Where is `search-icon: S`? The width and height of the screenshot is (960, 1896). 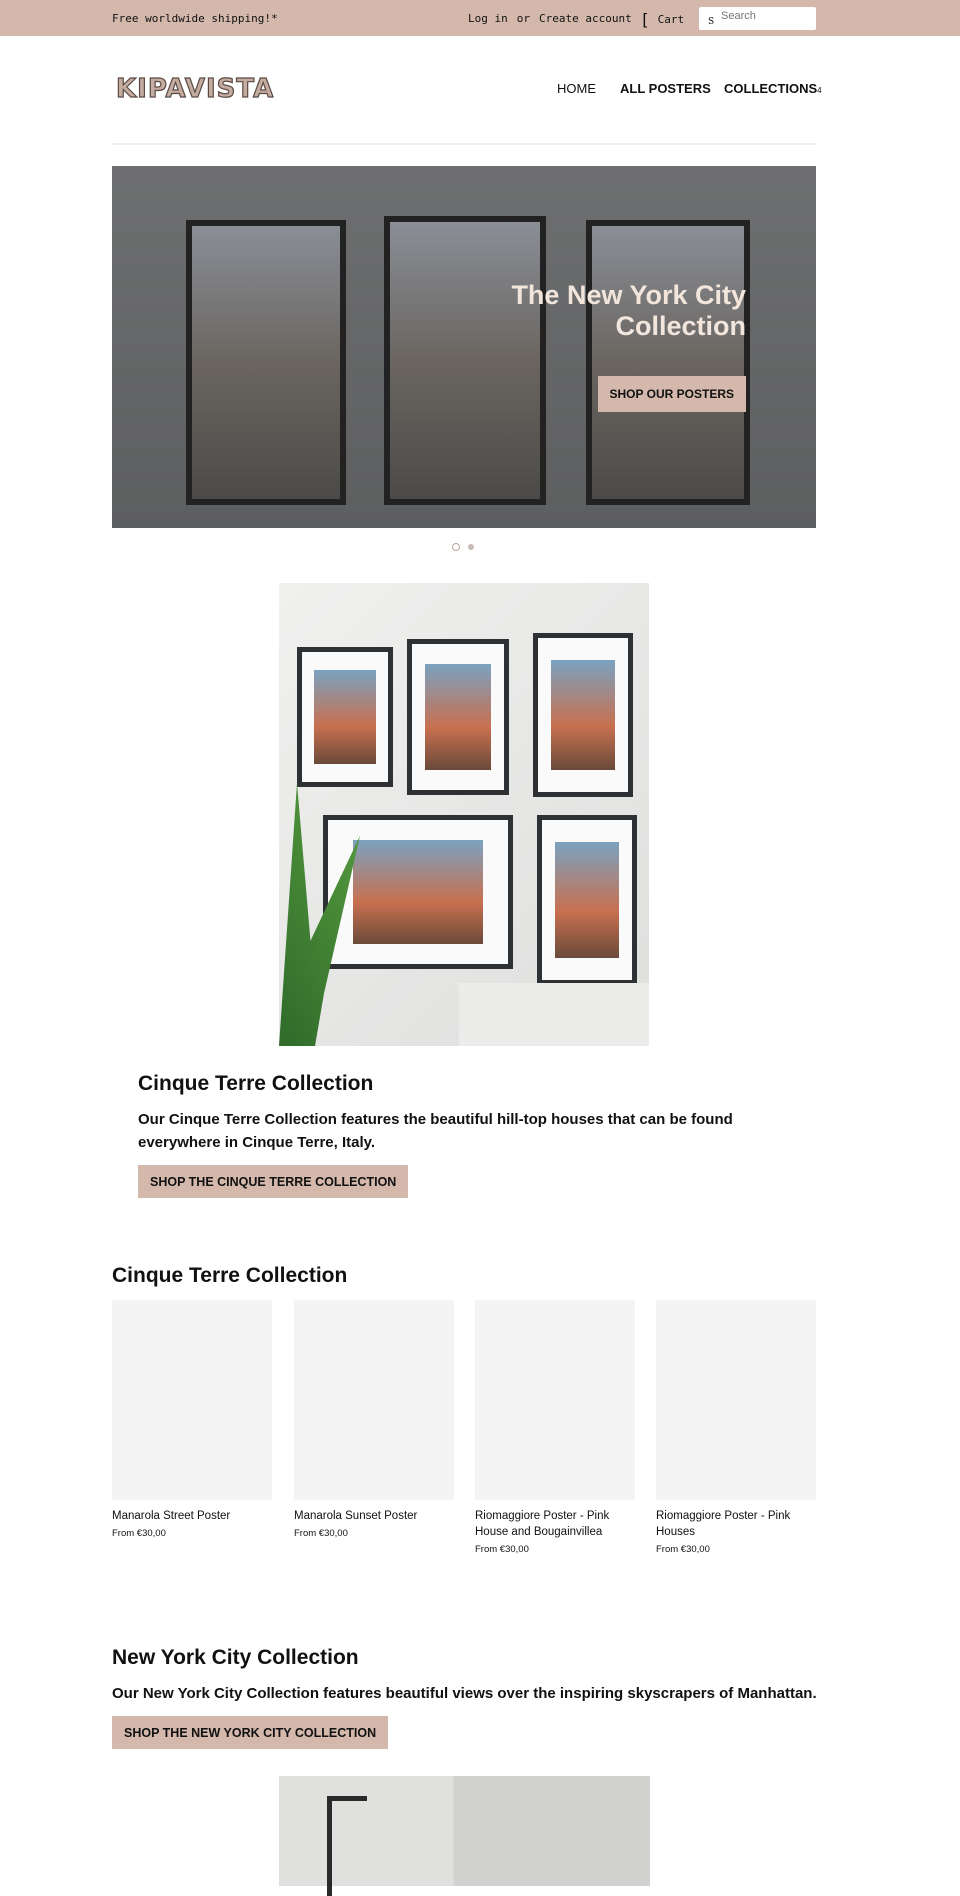
search-icon: S is located at coordinates (711, 22).